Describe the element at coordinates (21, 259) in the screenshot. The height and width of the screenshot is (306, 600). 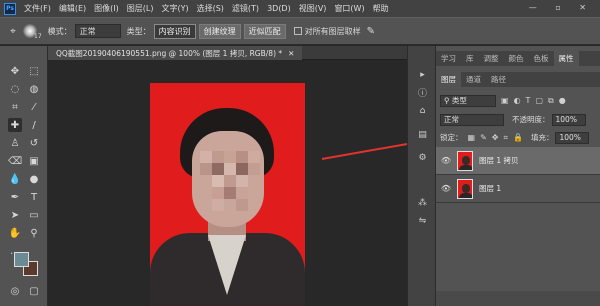
I see `foreground-color-swatch` at that location.